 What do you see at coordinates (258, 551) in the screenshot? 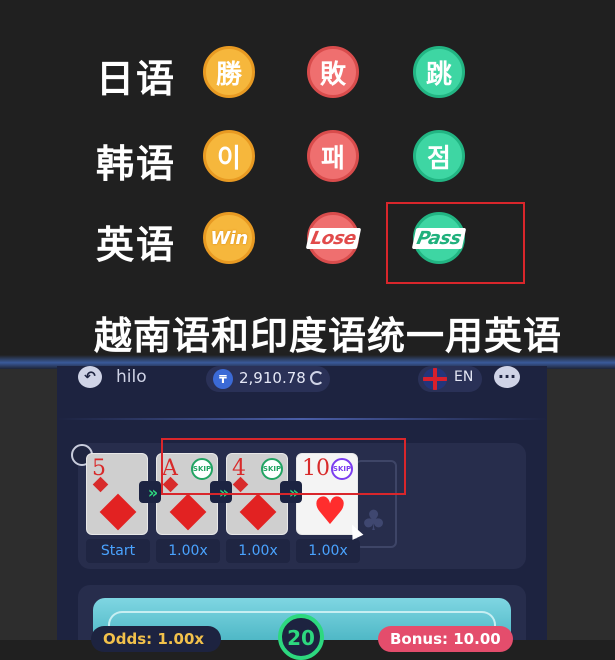
I see `multiplier-2: 1.00x` at bounding box center [258, 551].